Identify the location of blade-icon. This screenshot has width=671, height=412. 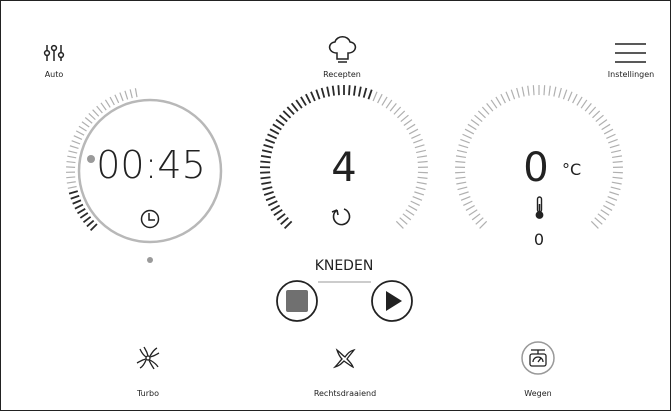
(344, 358).